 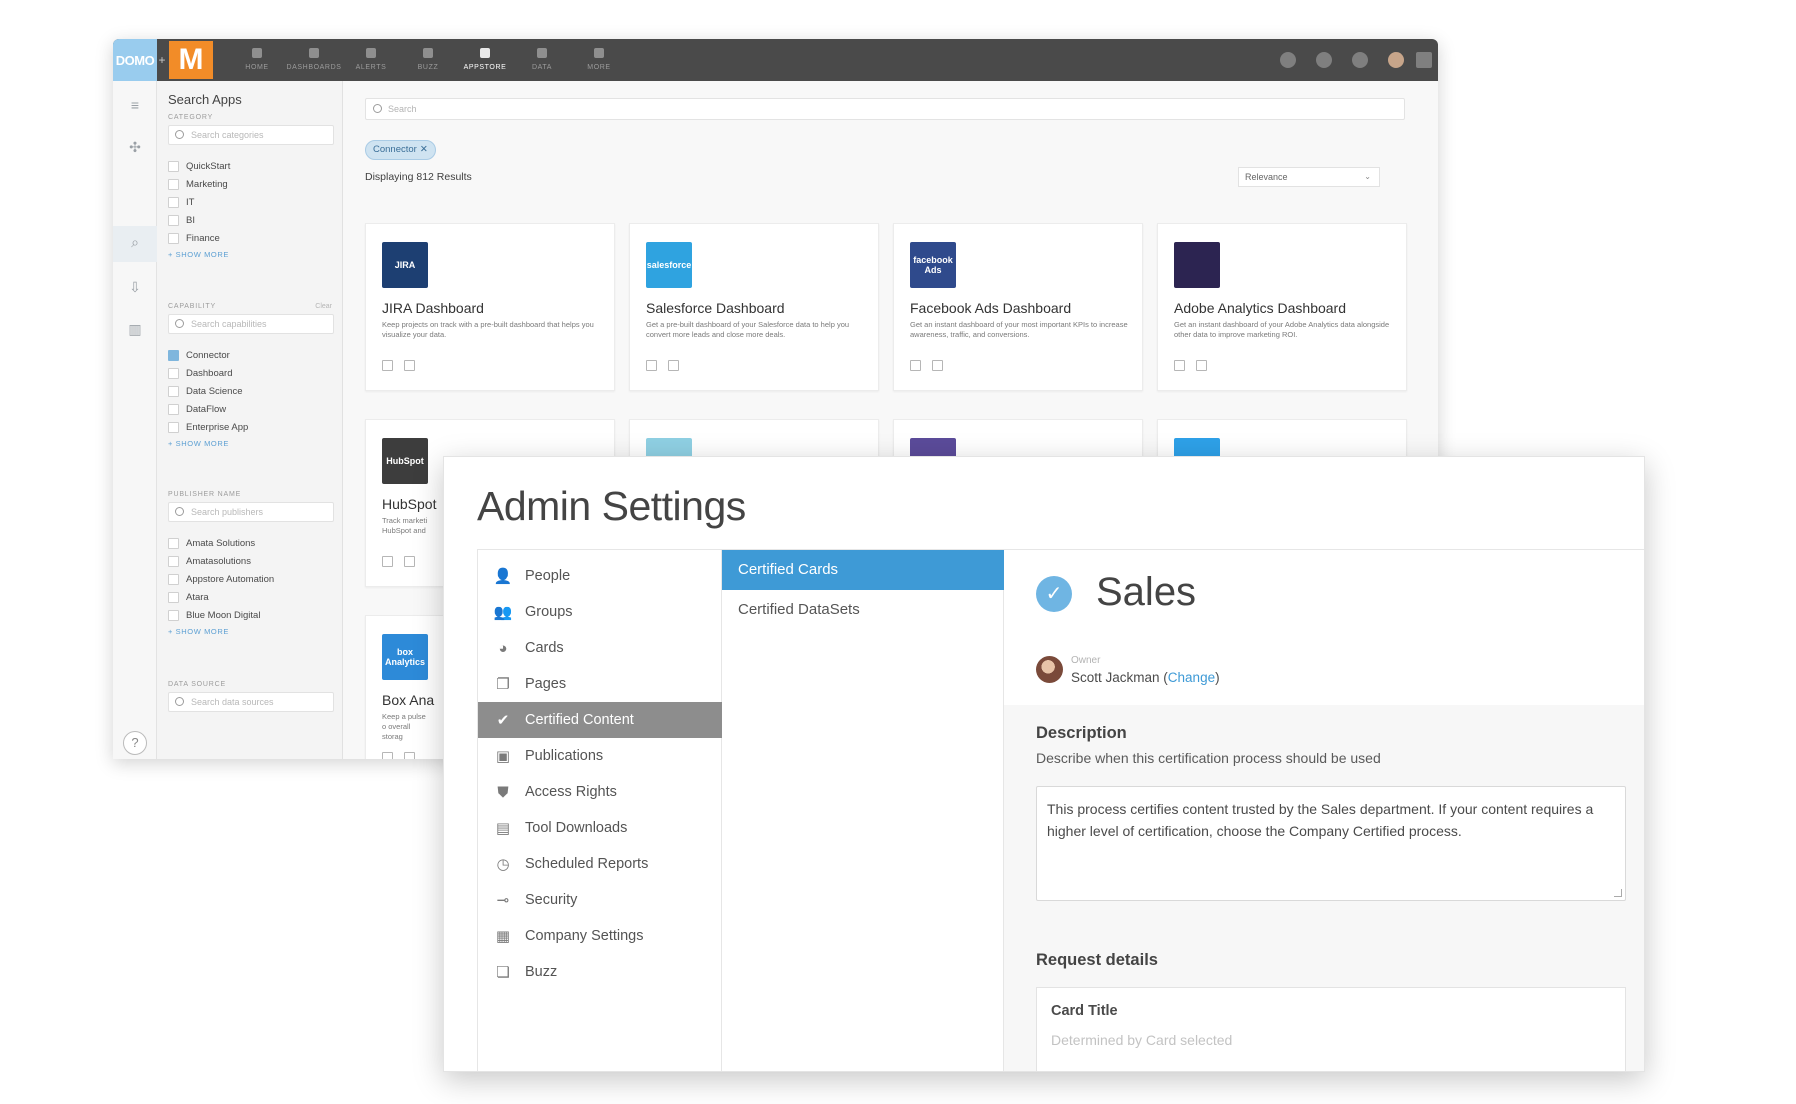 What do you see at coordinates (135, 105) in the screenshot?
I see `menu-icon: ≡` at bounding box center [135, 105].